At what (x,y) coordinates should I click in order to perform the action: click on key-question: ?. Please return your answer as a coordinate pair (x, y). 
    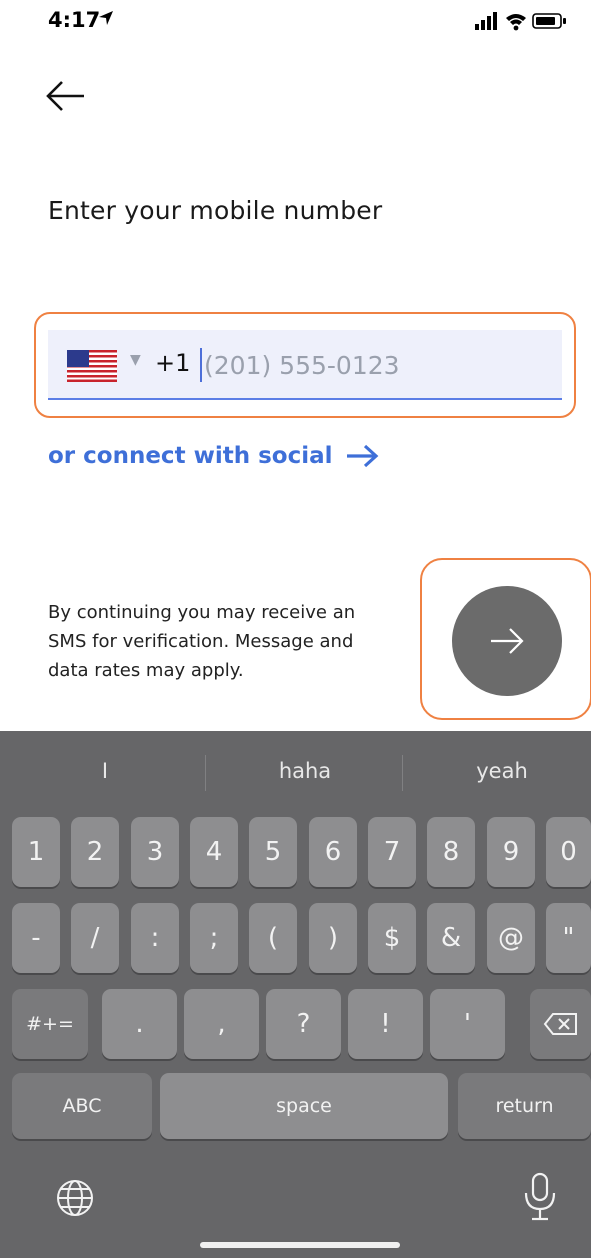
    Looking at the image, I should click on (303, 1024).